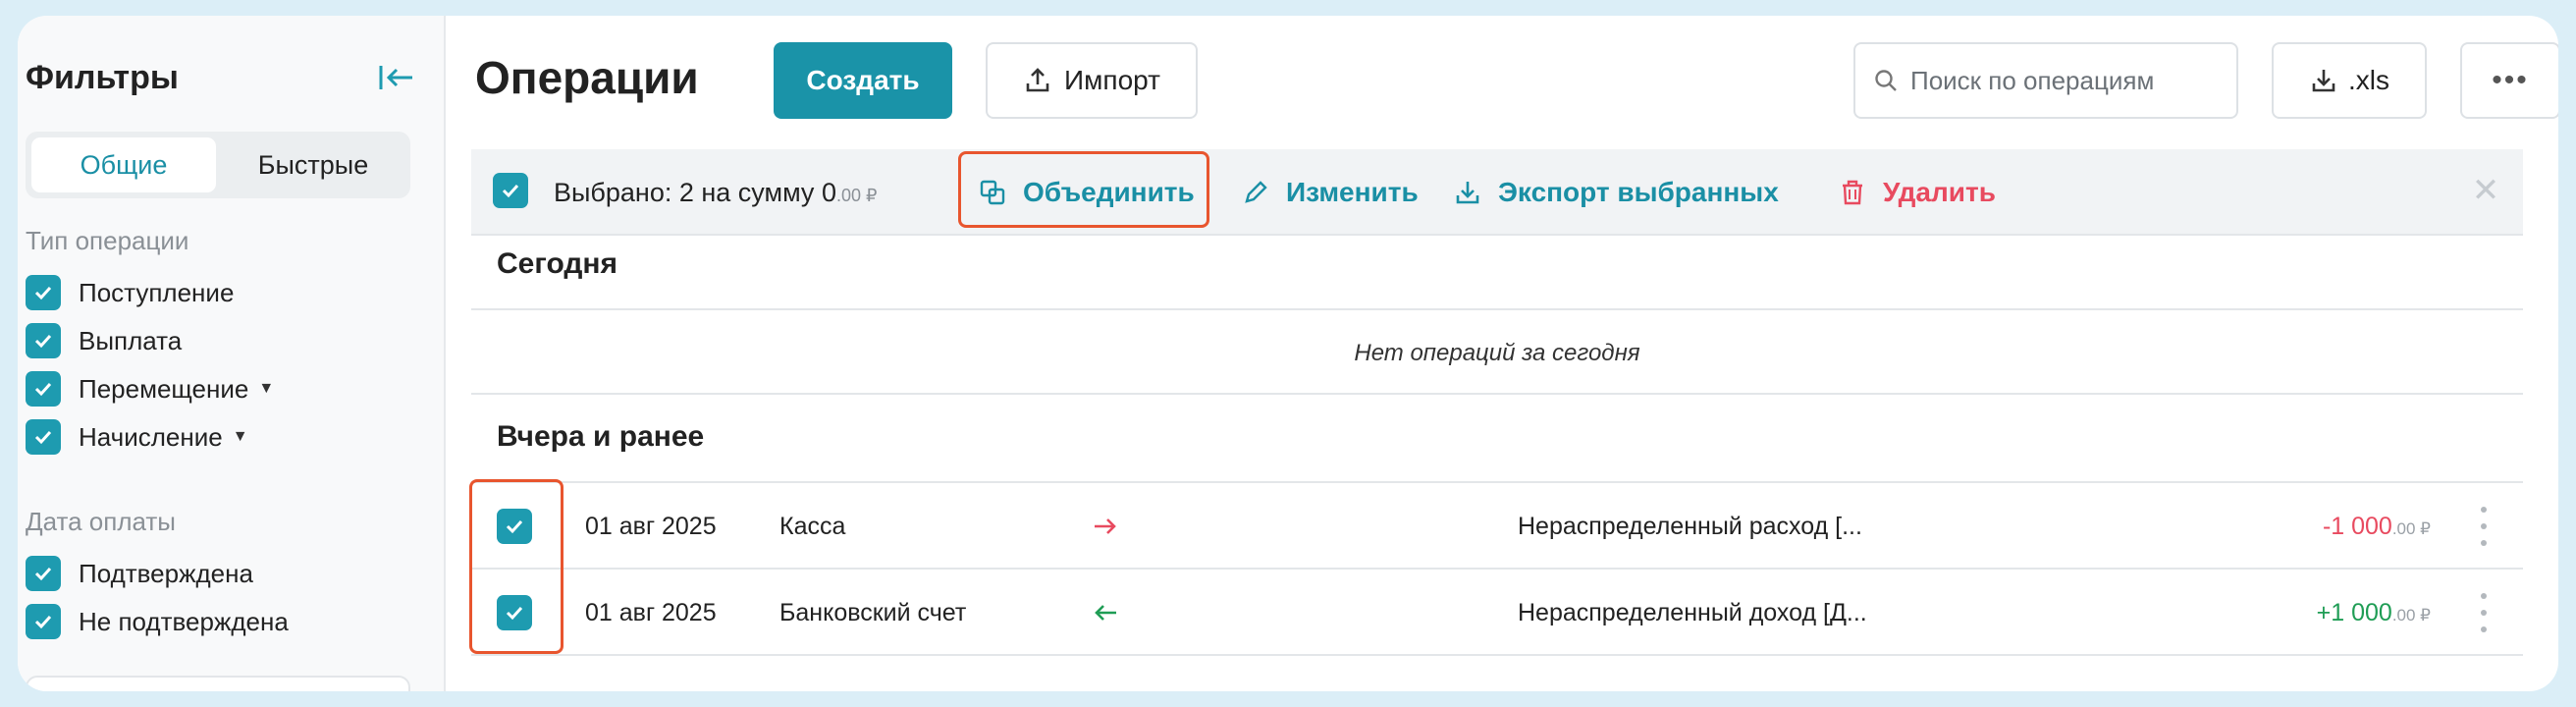 Image resolution: width=2576 pixels, height=707 pixels. What do you see at coordinates (151, 436) in the screenshot?
I see `filter-label: Начисление` at bounding box center [151, 436].